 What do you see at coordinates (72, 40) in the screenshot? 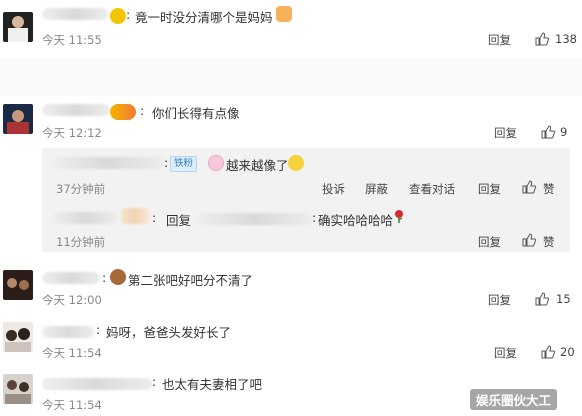
I see `comment-time: 今天 11:55` at bounding box center [72, 40].